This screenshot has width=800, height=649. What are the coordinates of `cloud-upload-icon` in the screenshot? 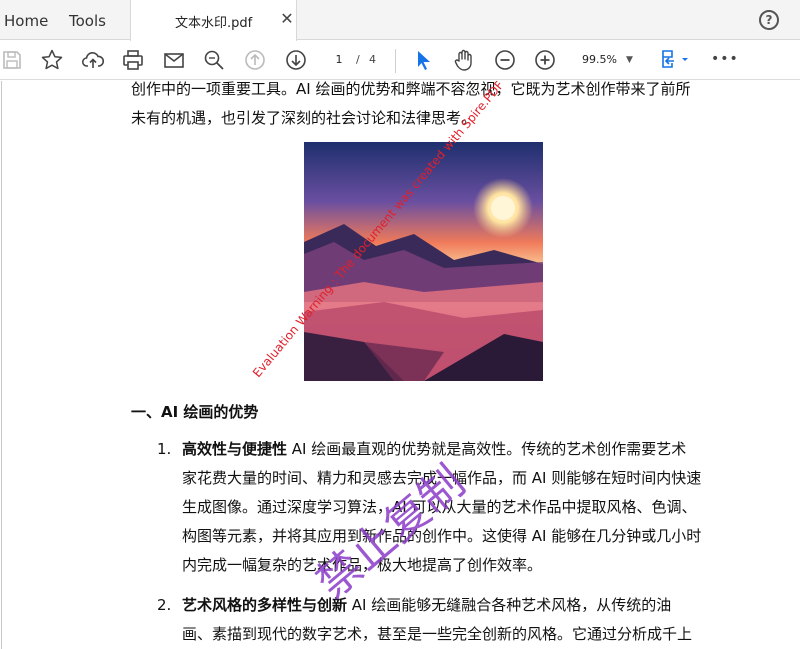 It's located at (93, 60).